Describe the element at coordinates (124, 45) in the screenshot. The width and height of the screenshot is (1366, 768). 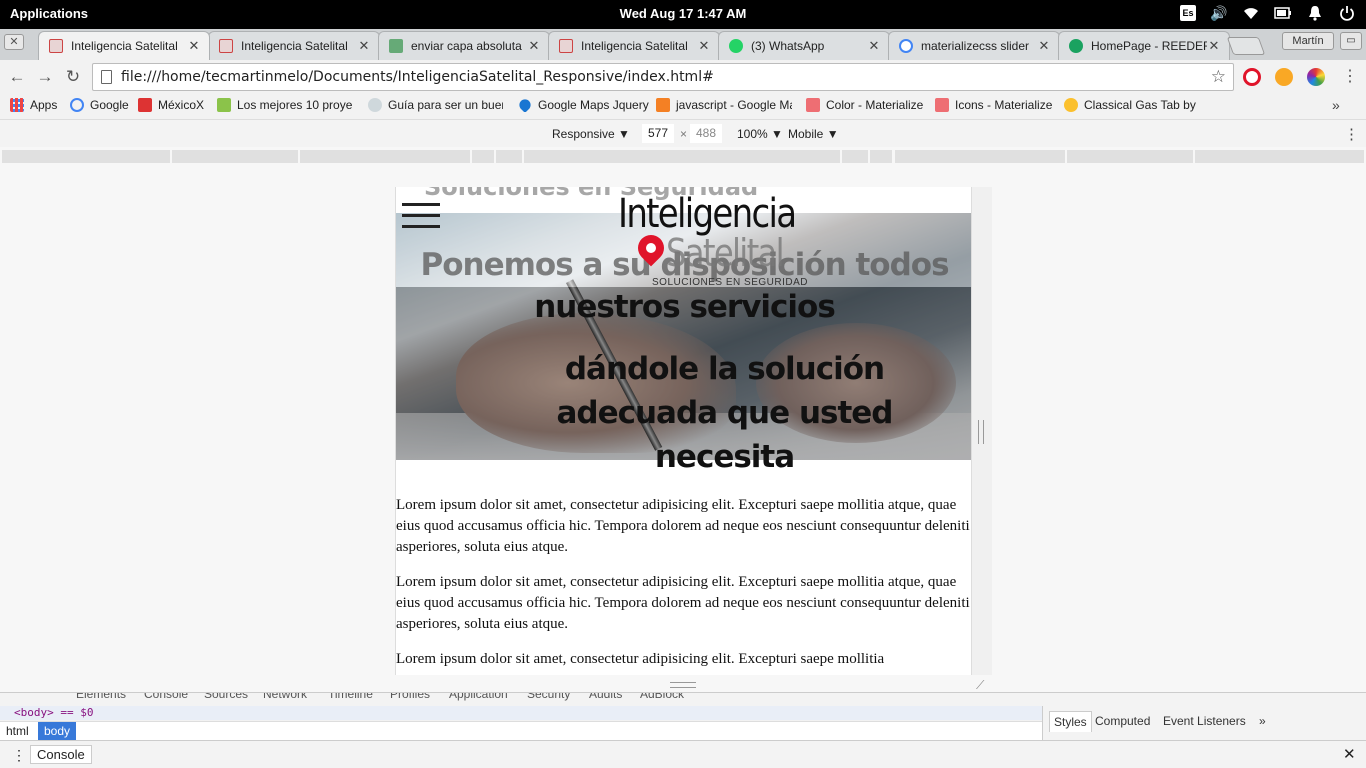
I see `tab-inteligencia-satelital-1: Inteligencia Satelital ✕` at that location.